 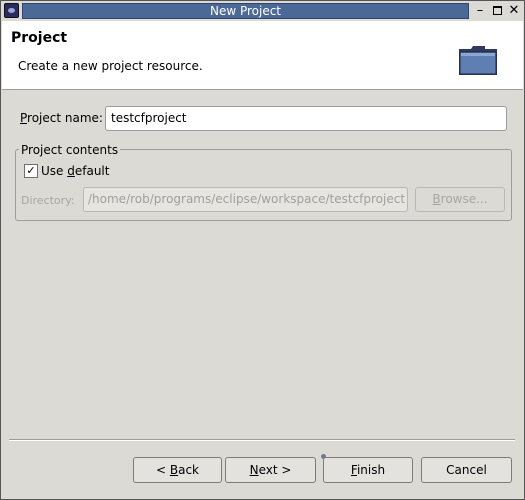 I want to click on project-name-label-mnemonic: P, so click(x=24, y=118).